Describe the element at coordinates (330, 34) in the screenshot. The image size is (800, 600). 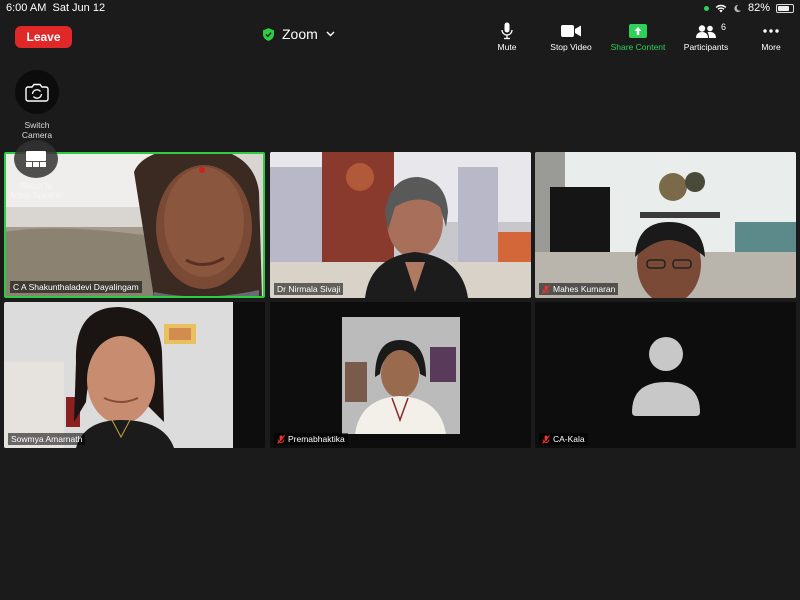
I see `chevron-down-icon` at that location.